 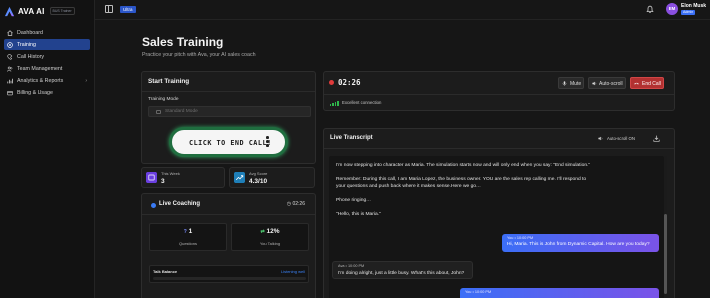 What do you see at coordinates (229, 278) in the screenshot?
I see `talk-balance-bar` at bounding box center [229, 278].